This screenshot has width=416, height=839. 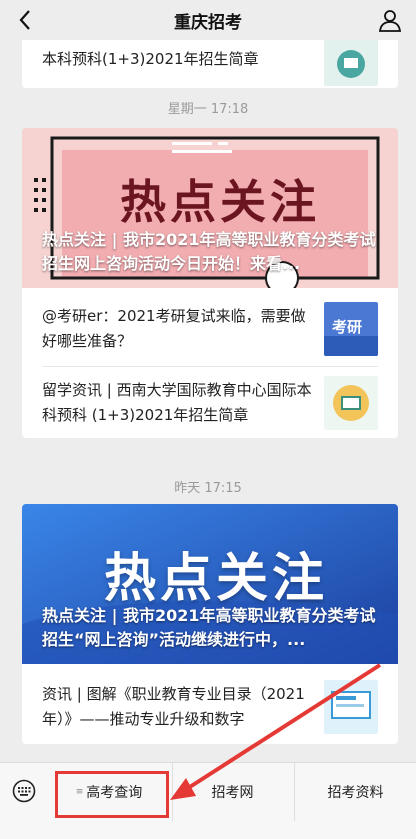 I want to click on menu-item-label: 招考资料, so click(x=355, y=793).